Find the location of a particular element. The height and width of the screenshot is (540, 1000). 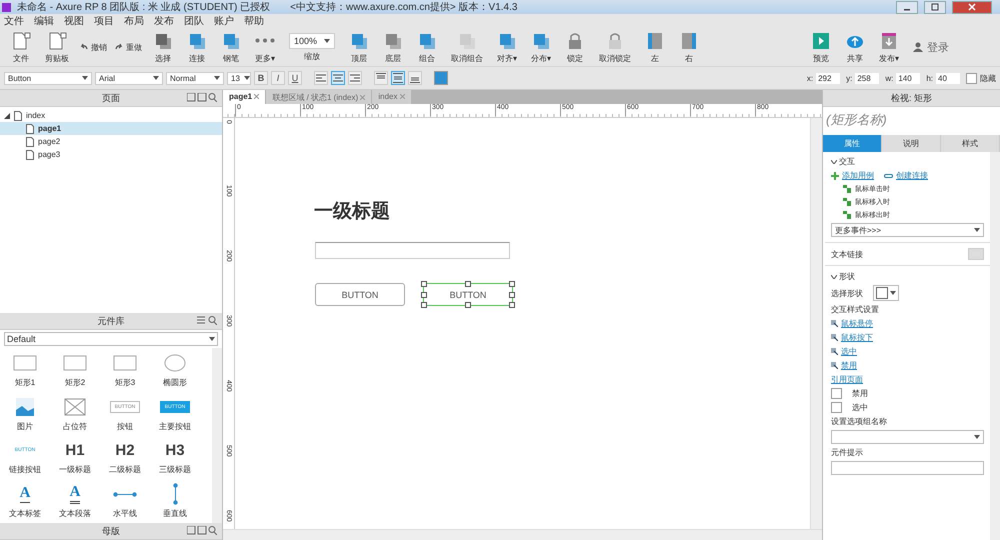

widget-item: 垂直线 is located at coordinates (175, 501).